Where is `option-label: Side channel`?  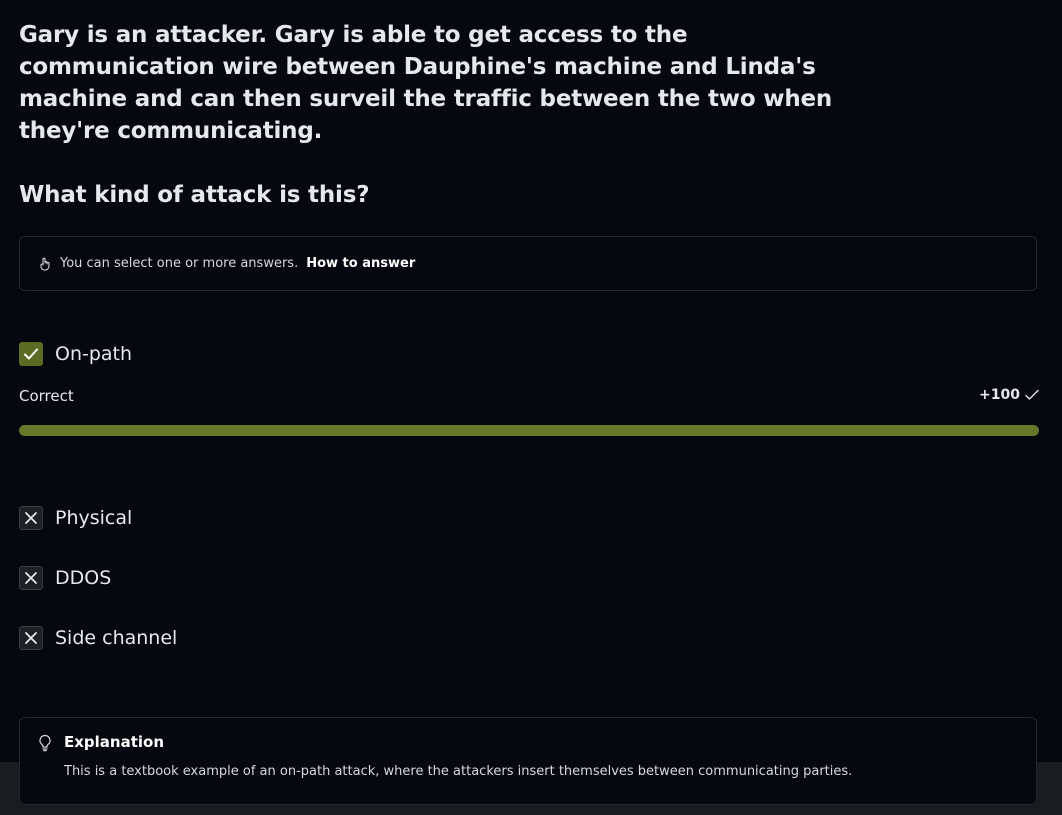
option-label: Side channel is located at coordinates (116, 638).